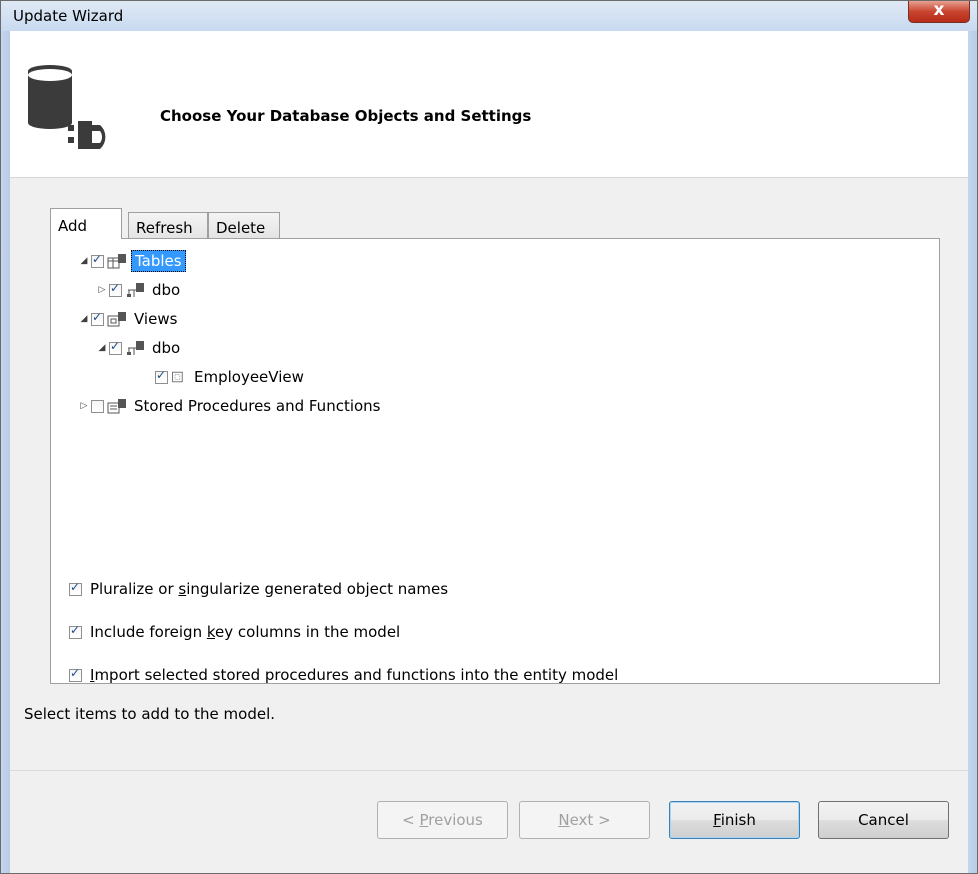 Image resolution: width=978 pixels, height=874 pixels. Describe the element at coordinates (150, 714) in the screenshot. I see `status-text: Select items to add to the model.` at that location.